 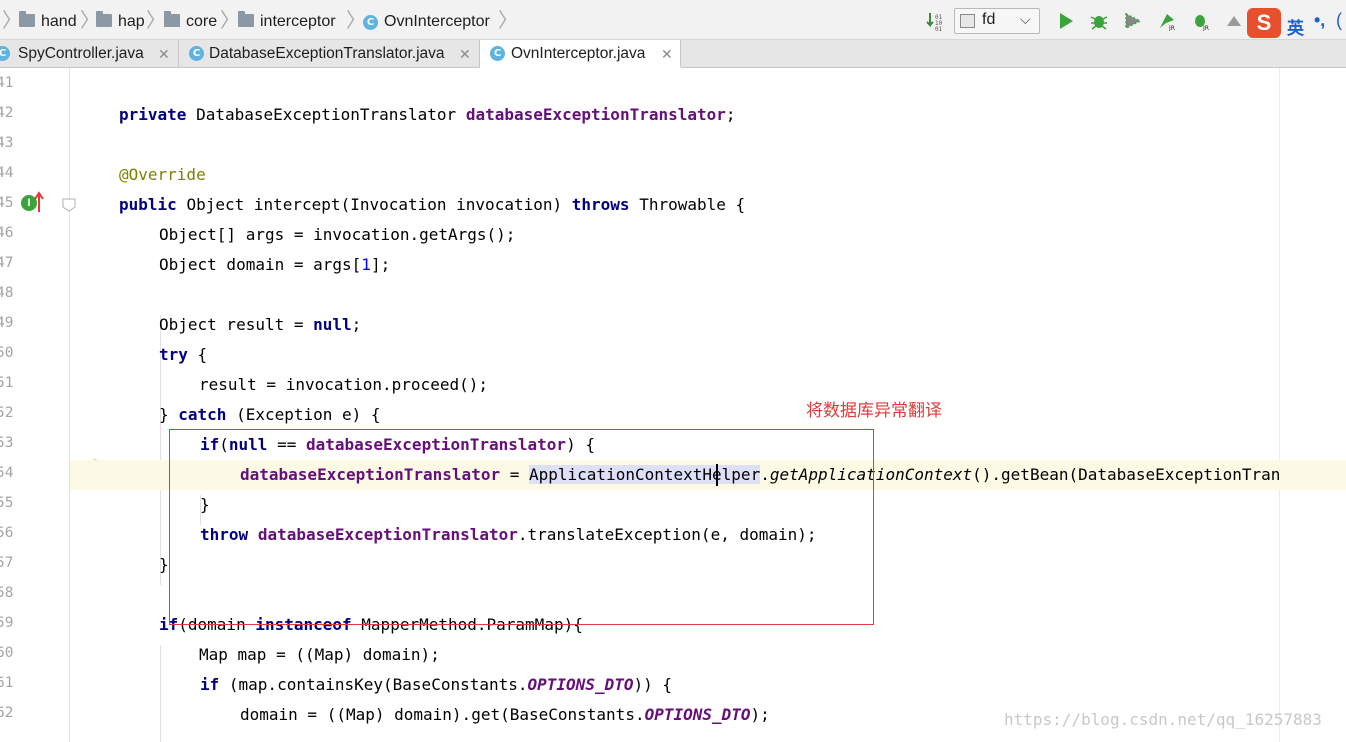 I want to click on line-number: 46, so click(x=7, y=233).